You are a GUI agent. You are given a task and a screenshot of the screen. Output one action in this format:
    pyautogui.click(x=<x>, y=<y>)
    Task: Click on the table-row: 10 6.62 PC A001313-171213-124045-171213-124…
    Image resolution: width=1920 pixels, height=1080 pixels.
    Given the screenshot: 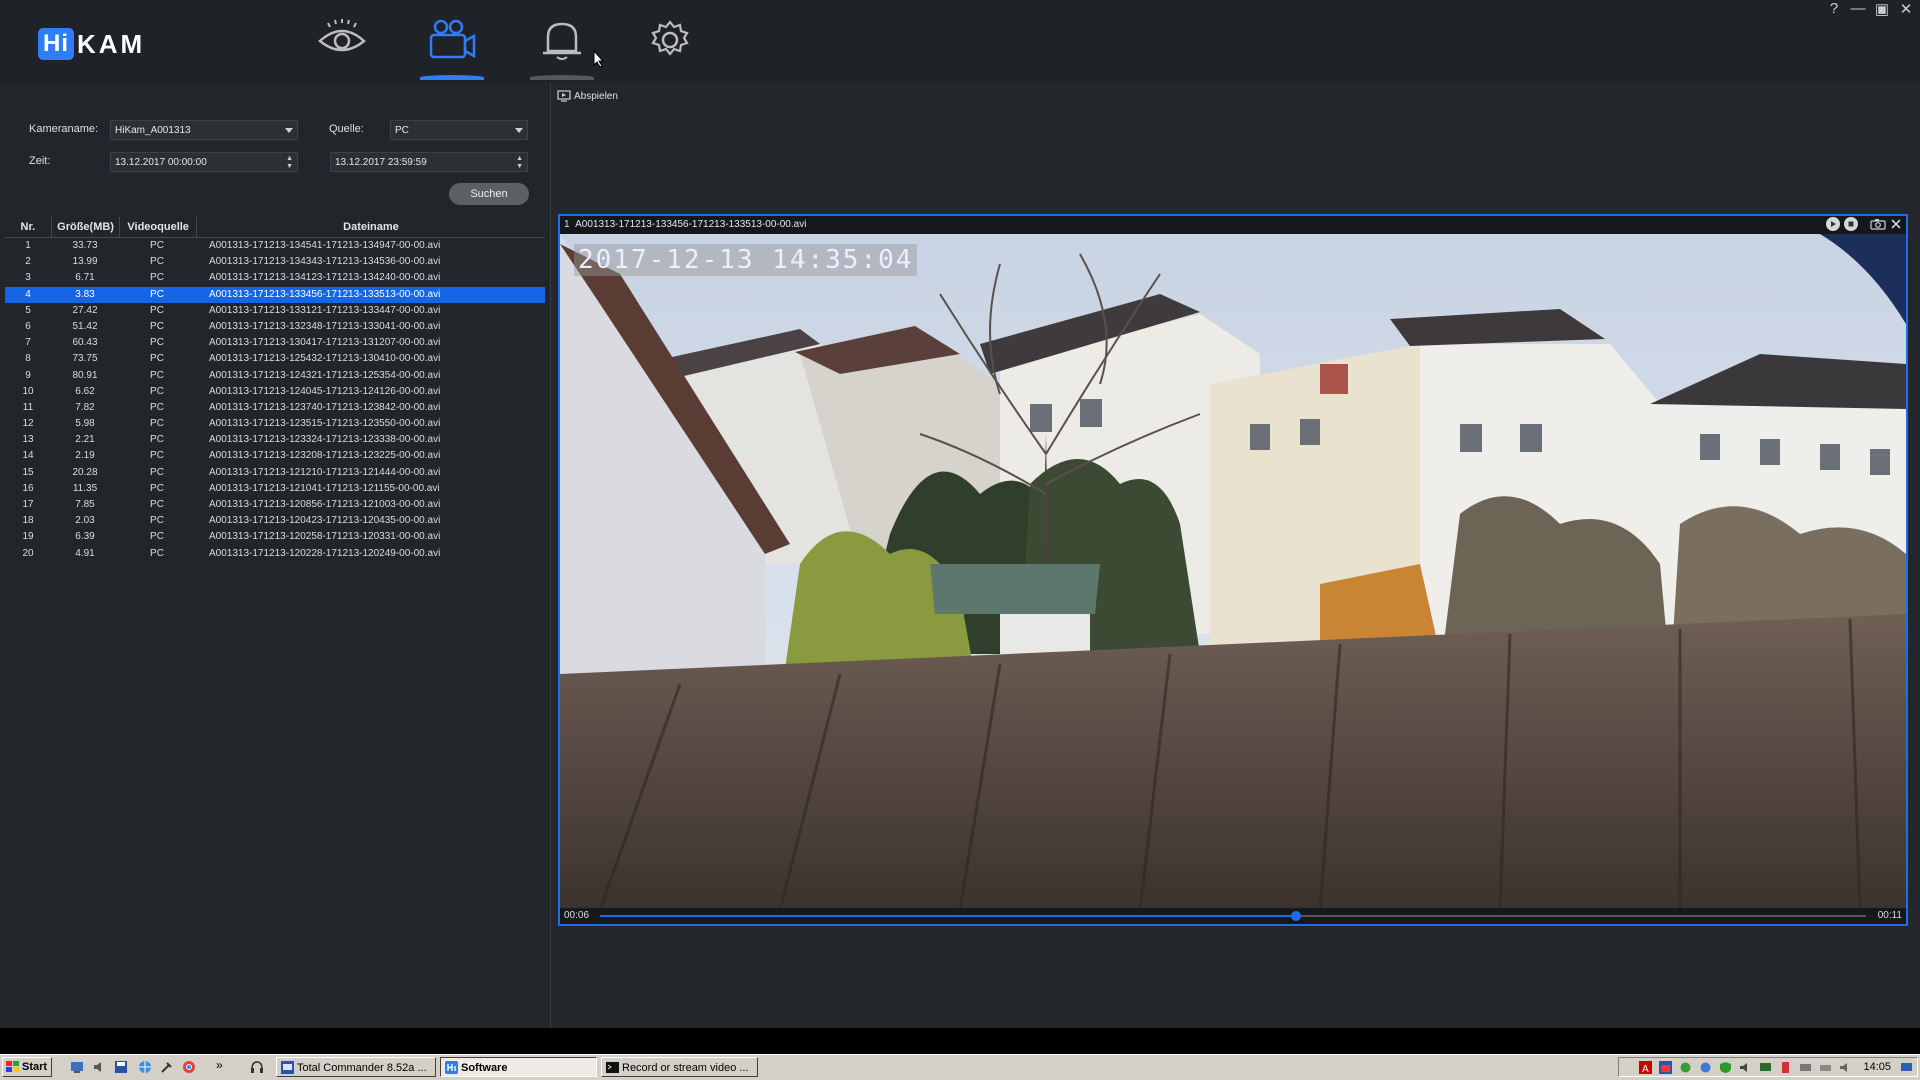 What is the action you would take?
    pyautogui.click(x=275, y=392)
    